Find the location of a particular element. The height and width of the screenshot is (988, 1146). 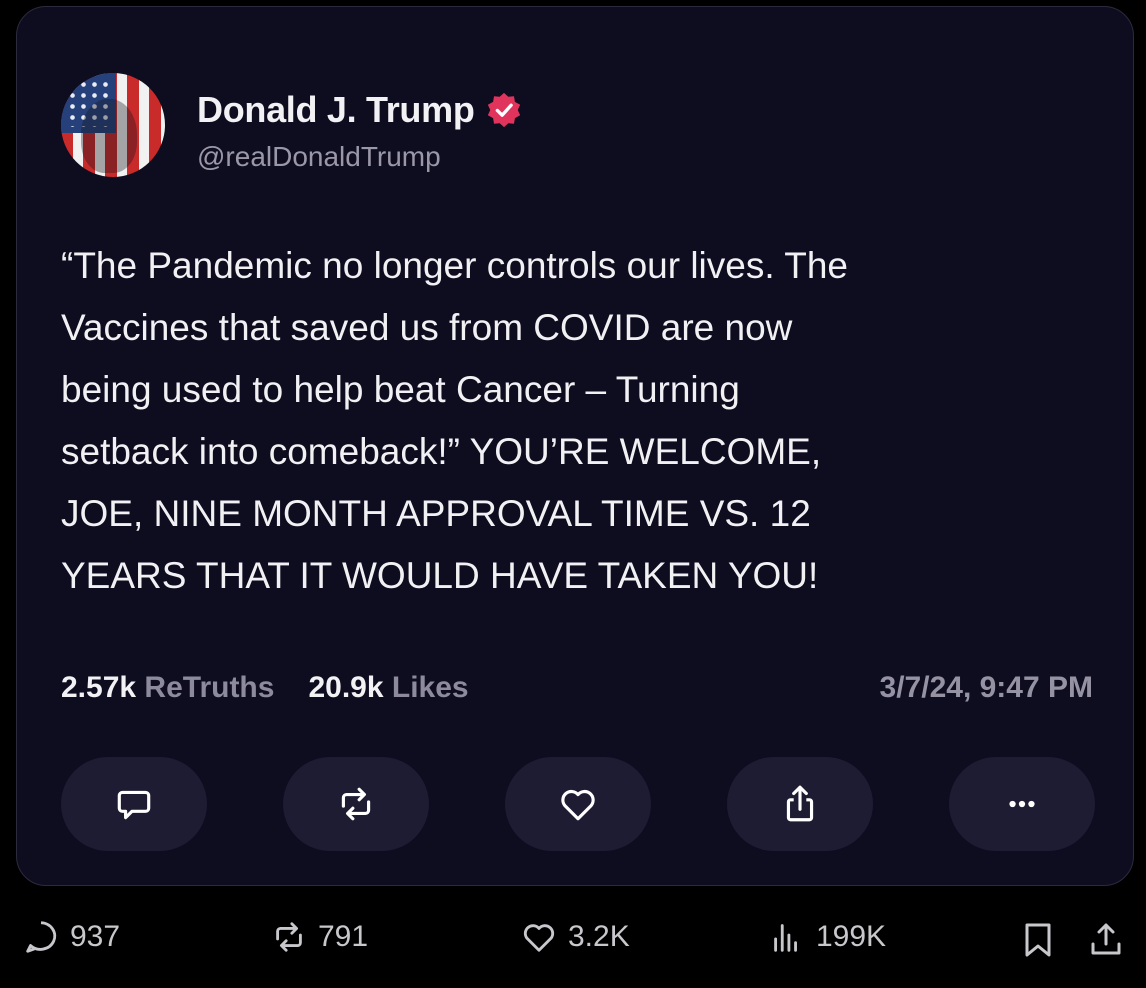

more-icon is located at coordinates (1022, 804).